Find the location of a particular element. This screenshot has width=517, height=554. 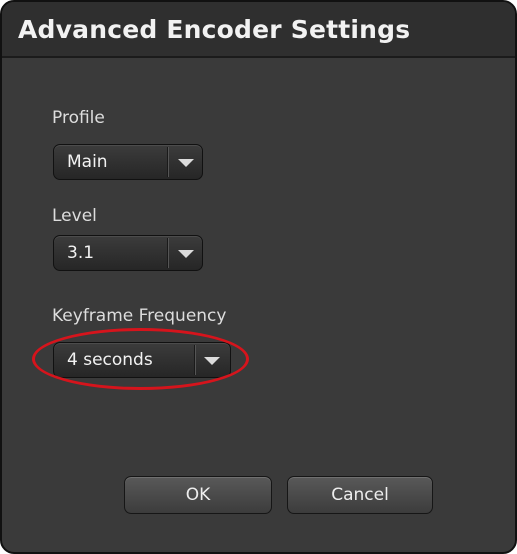

keyframe-frequency-value: 4 seconds is located at coordinates (110, 360).